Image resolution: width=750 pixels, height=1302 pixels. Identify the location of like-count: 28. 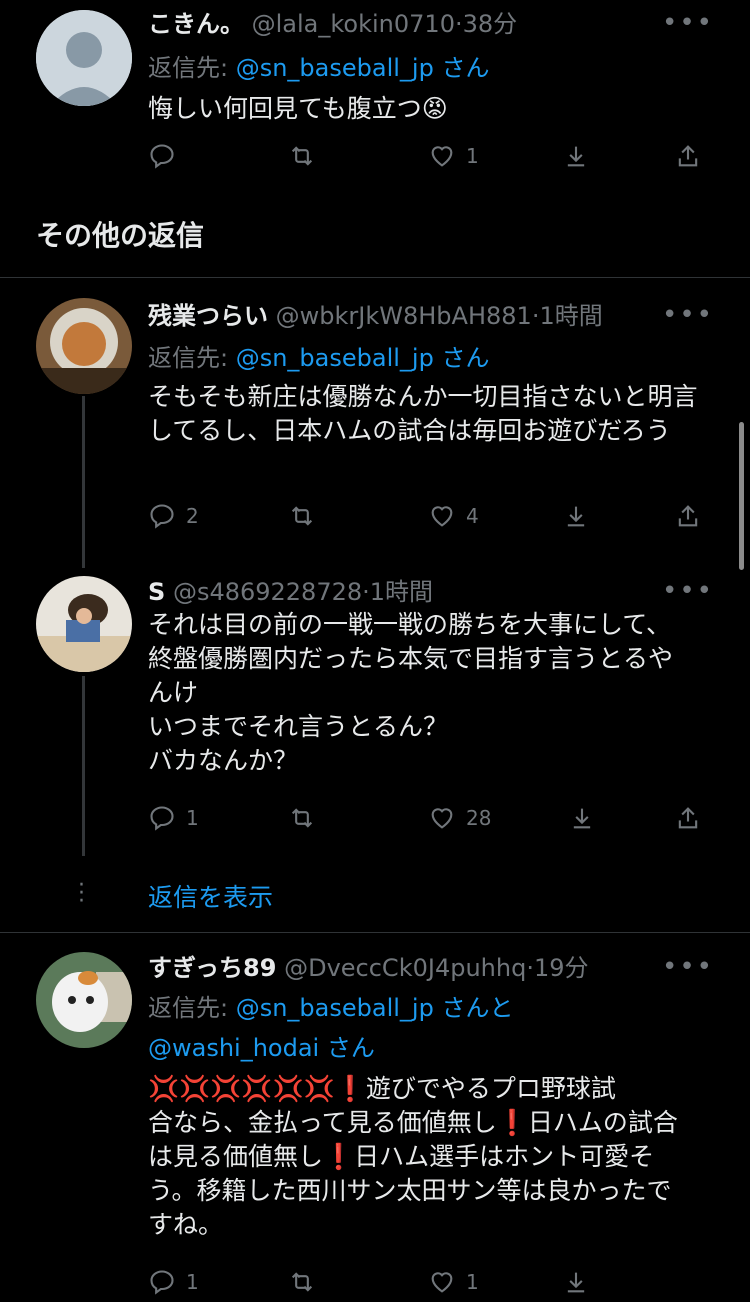
(479, 818).